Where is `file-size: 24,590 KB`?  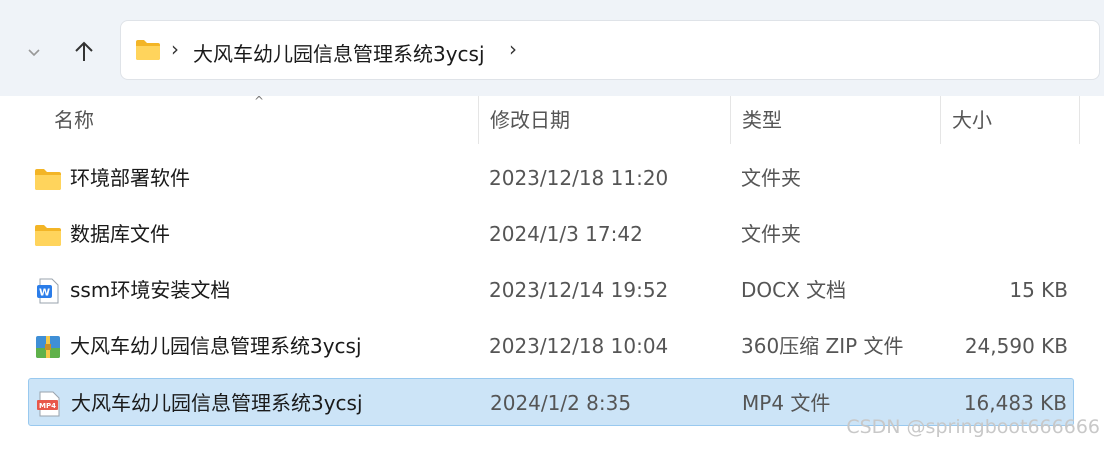
file-size: 24,590 KB is located at coordinates (1016, 346).